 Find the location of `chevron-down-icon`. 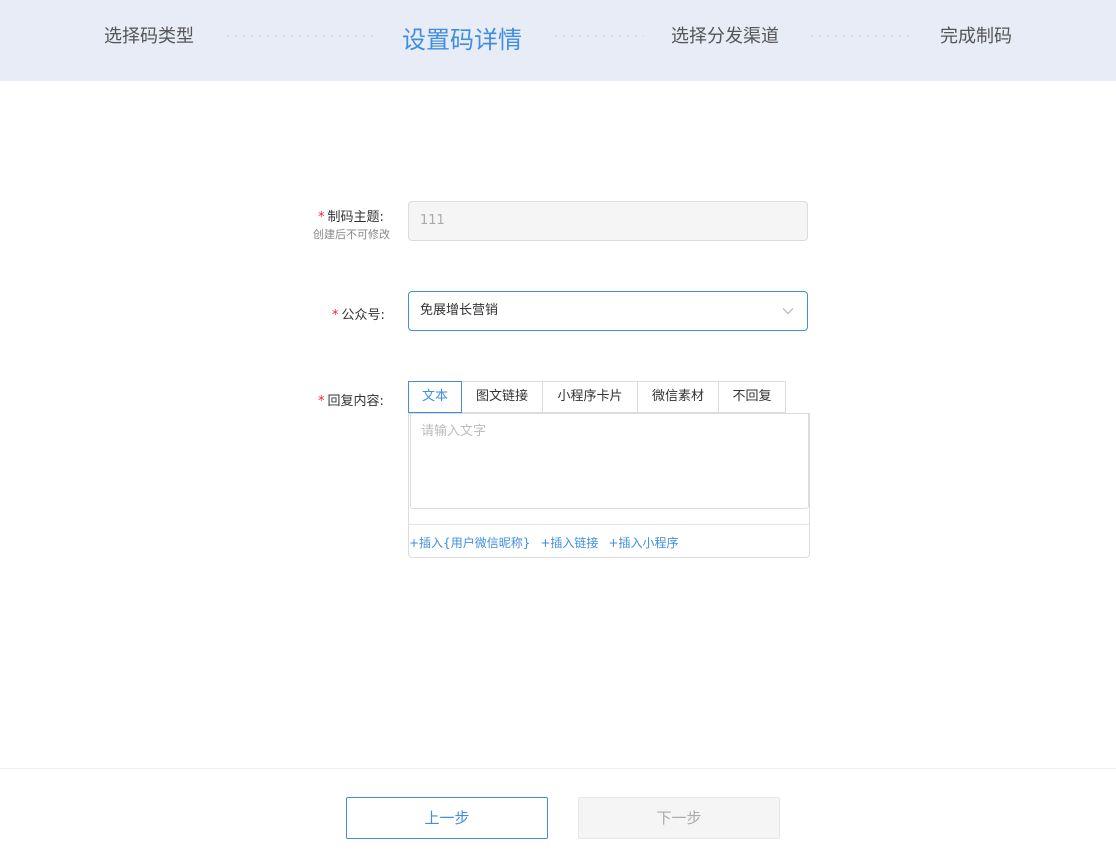

chevron-down-icon is located at coordinates (788, 311).